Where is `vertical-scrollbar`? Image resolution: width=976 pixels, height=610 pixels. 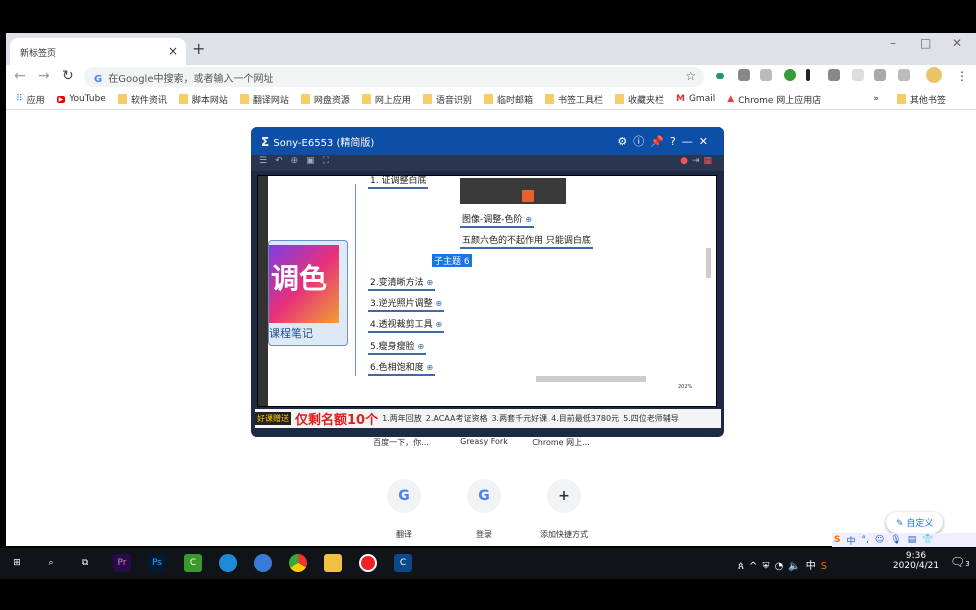
vertical-scrollbar is located at coordinates (708, 263).